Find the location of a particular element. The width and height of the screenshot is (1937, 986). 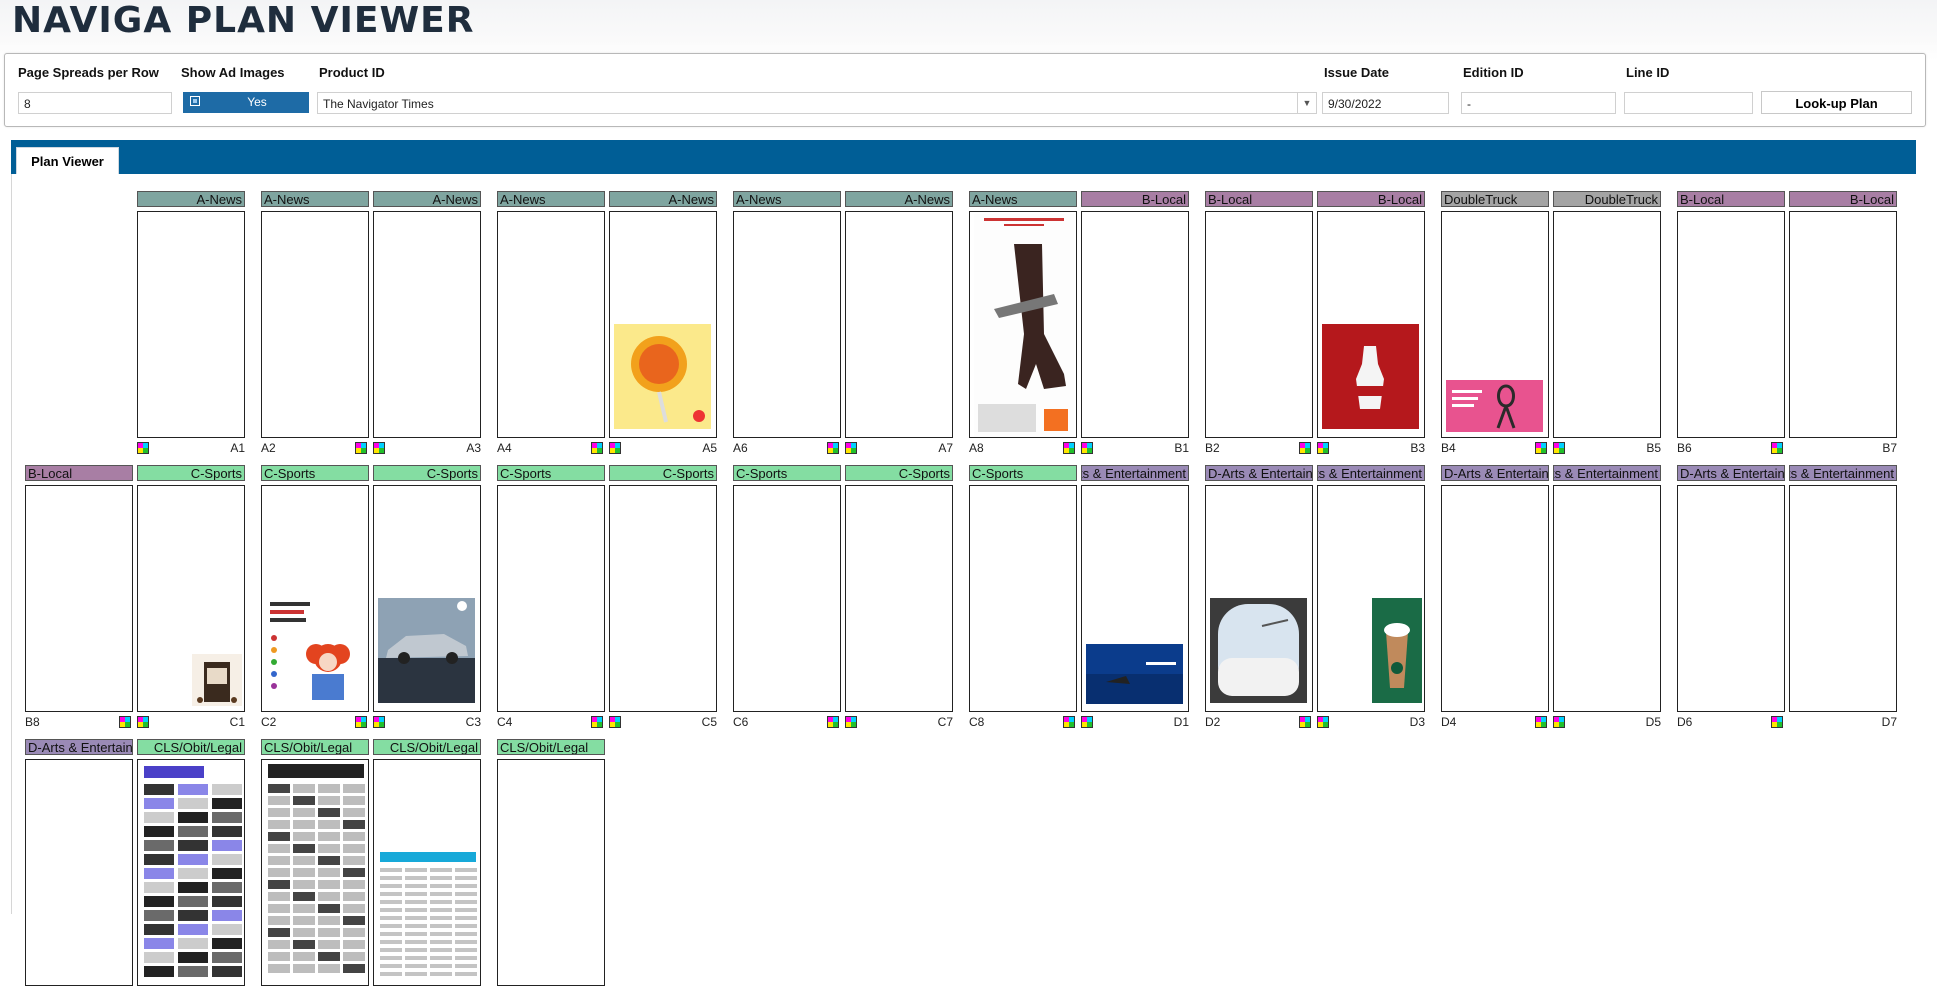

page-number: C8 is located at coordinates (977, 722).